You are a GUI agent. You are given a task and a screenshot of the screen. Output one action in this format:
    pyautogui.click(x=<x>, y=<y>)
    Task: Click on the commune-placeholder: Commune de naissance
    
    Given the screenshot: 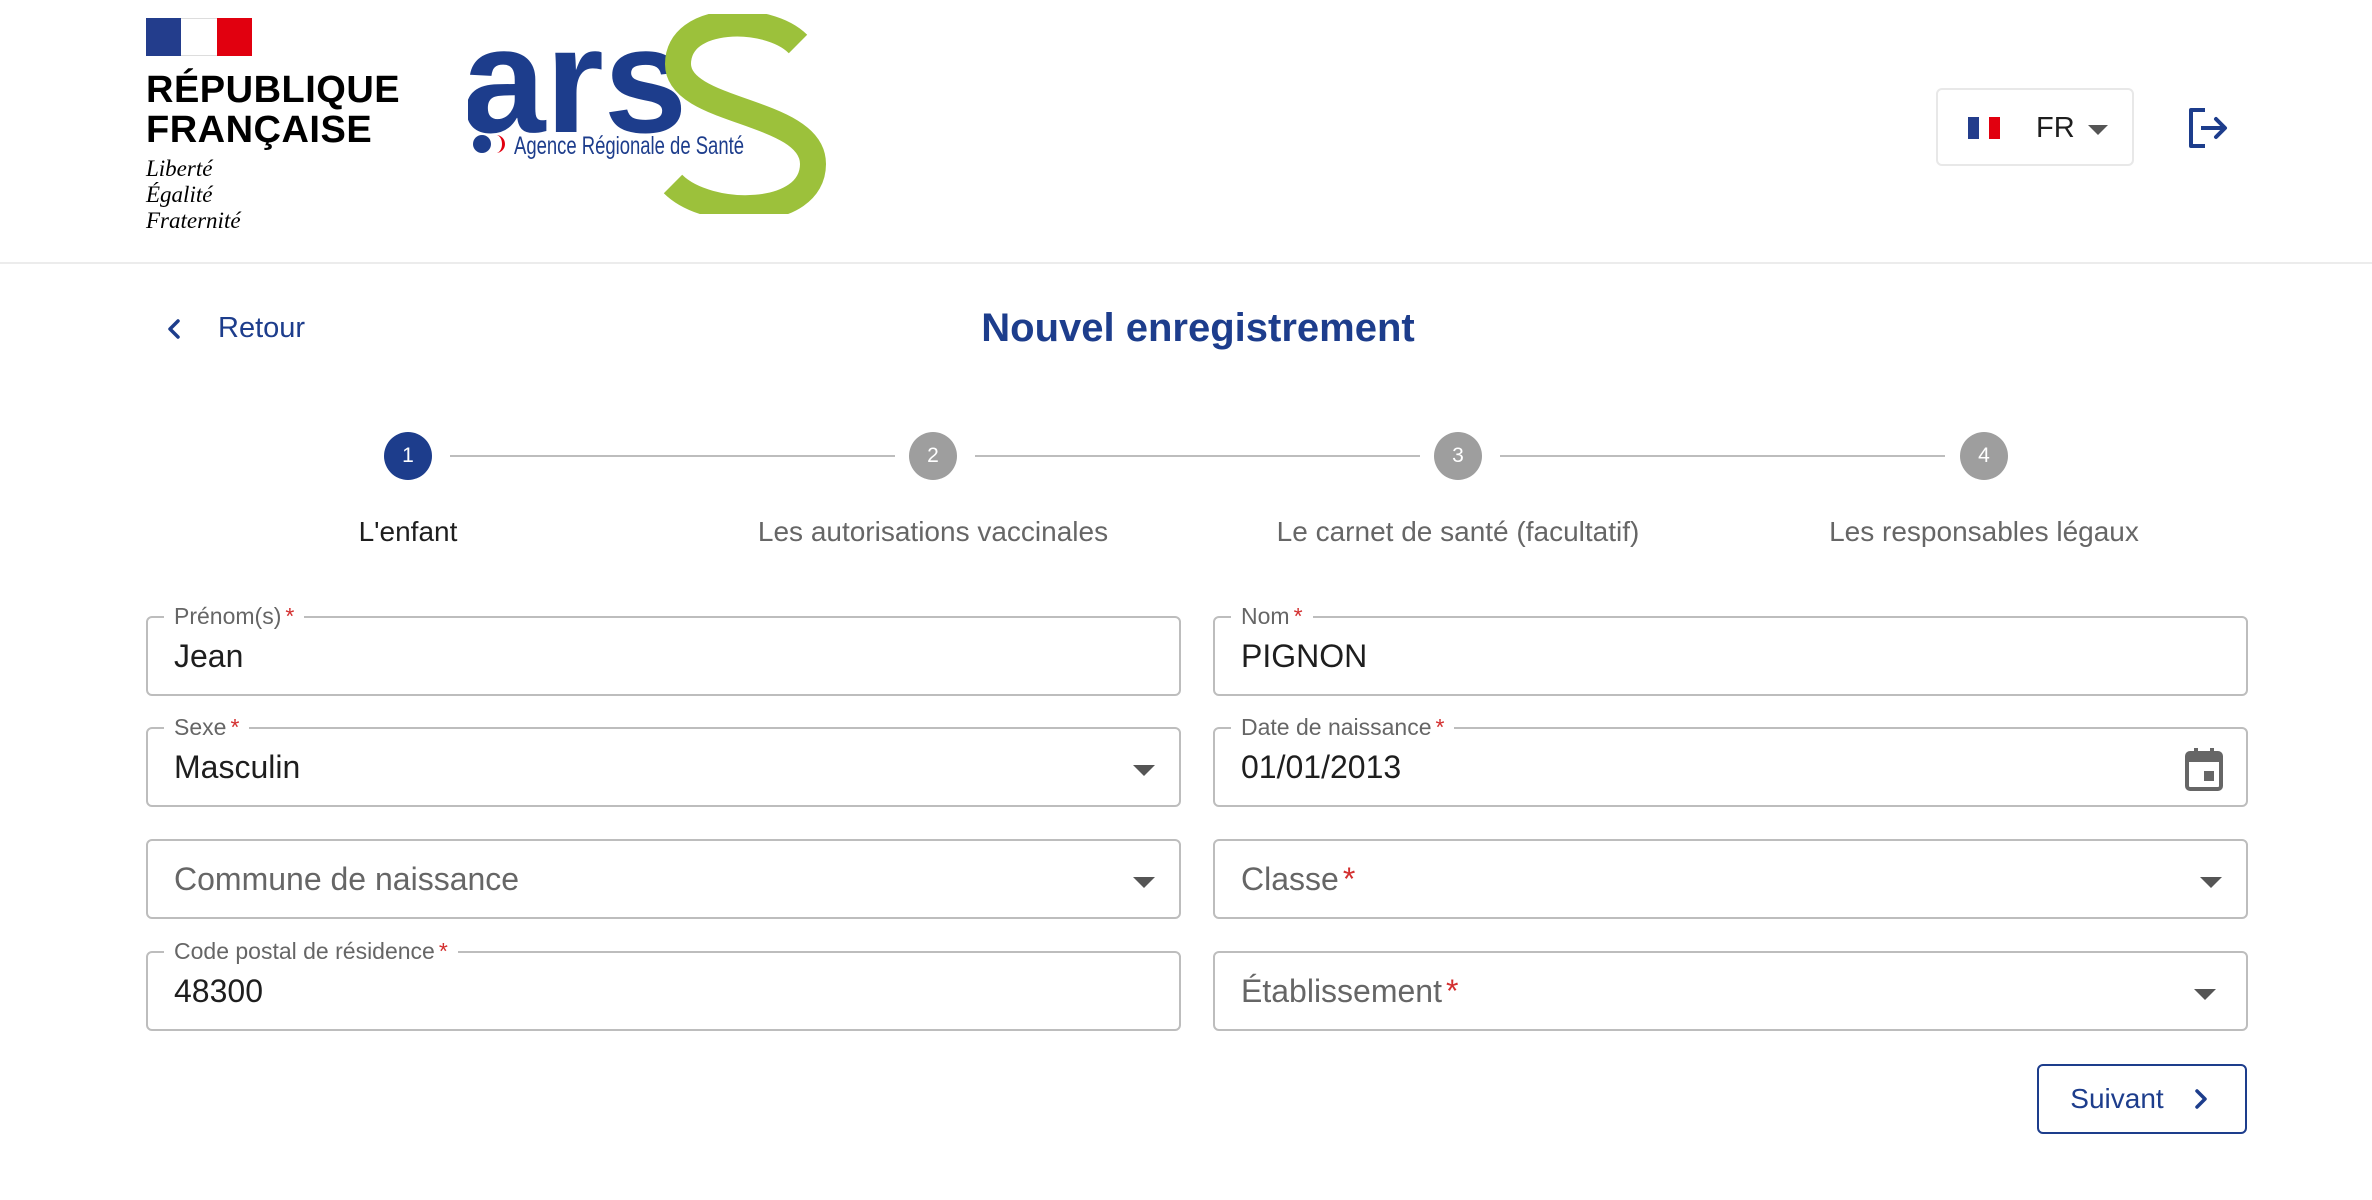 What is the action you would take?
    pyautogui.click(x=347, y=879)
    